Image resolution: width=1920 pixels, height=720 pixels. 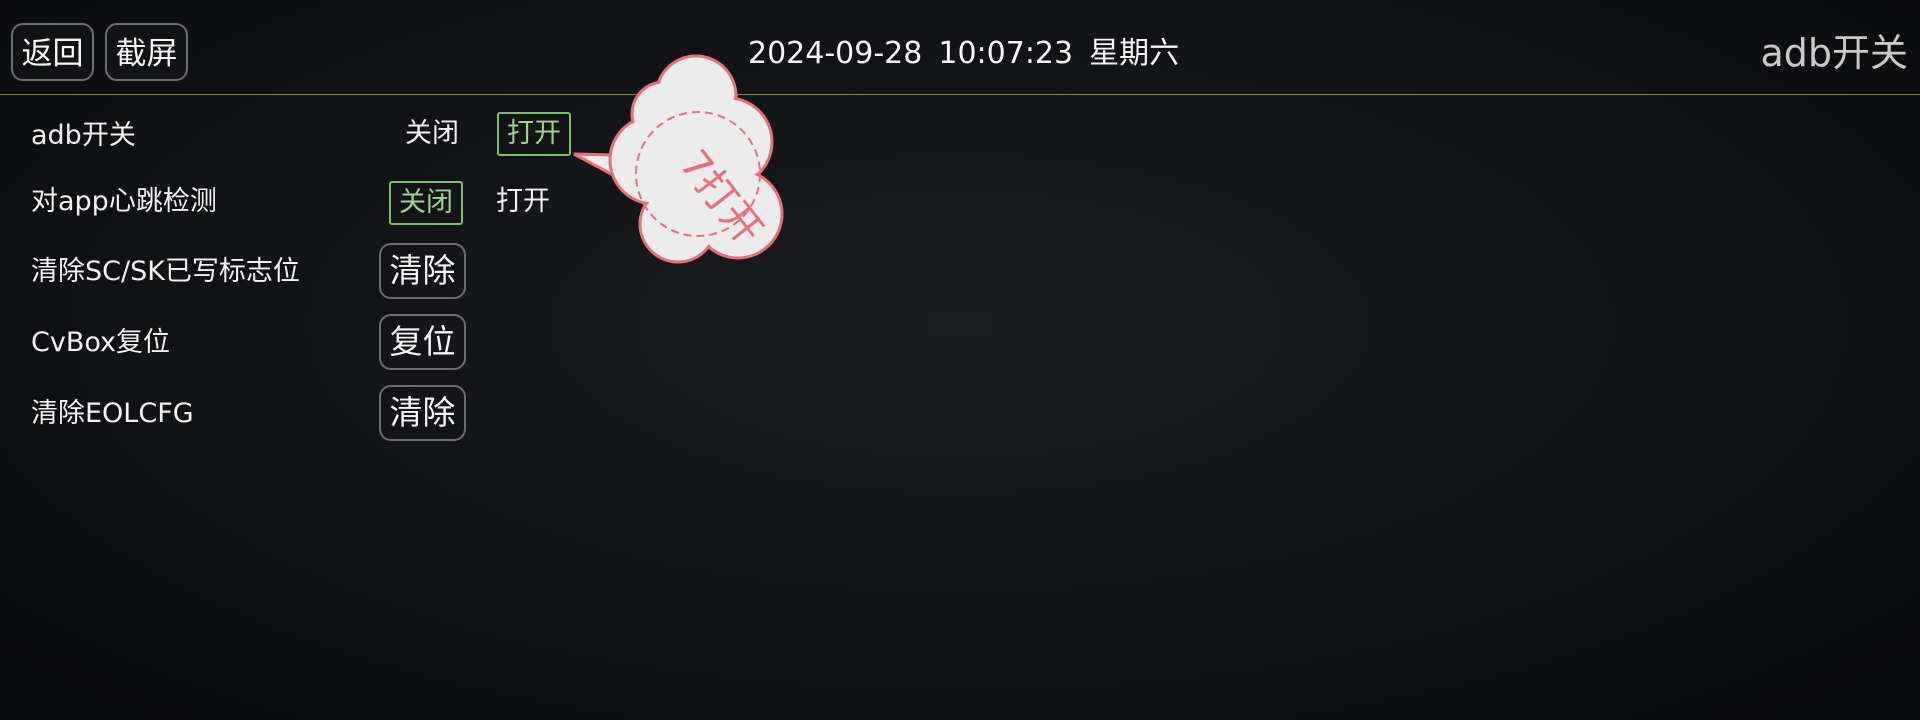 I want to click on annotation-cloud-bubble: 7打开, so click(x=678, y=159).